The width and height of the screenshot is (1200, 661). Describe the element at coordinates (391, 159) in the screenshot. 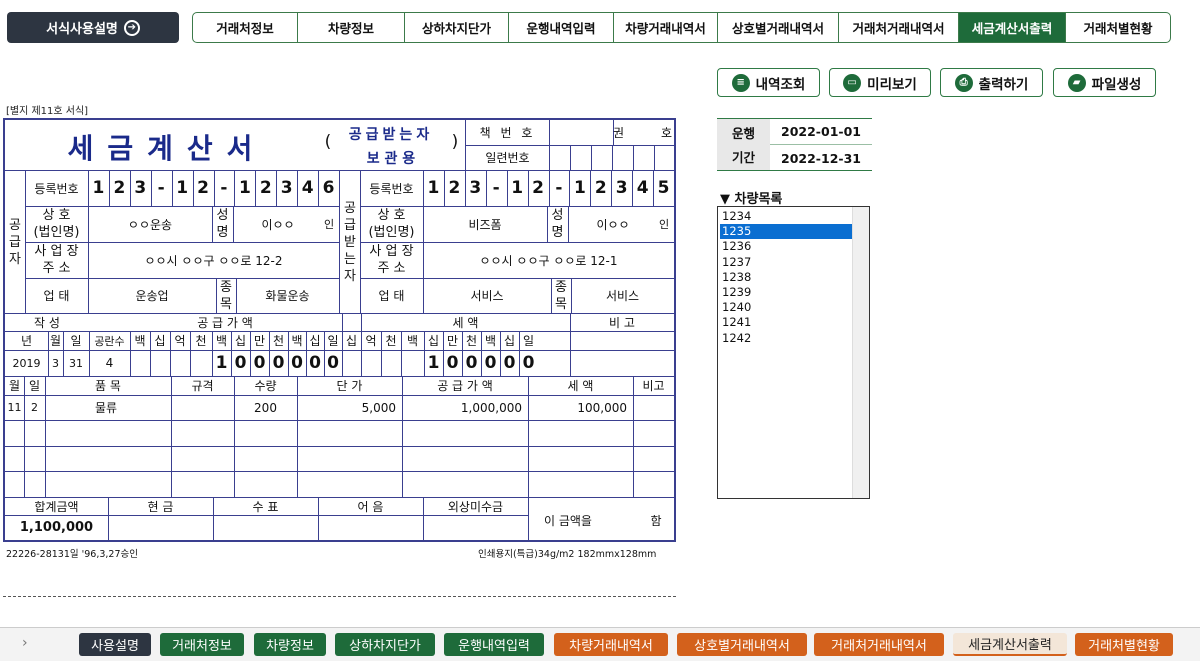

I see `copy-type-2: 보 관 용` at that location.